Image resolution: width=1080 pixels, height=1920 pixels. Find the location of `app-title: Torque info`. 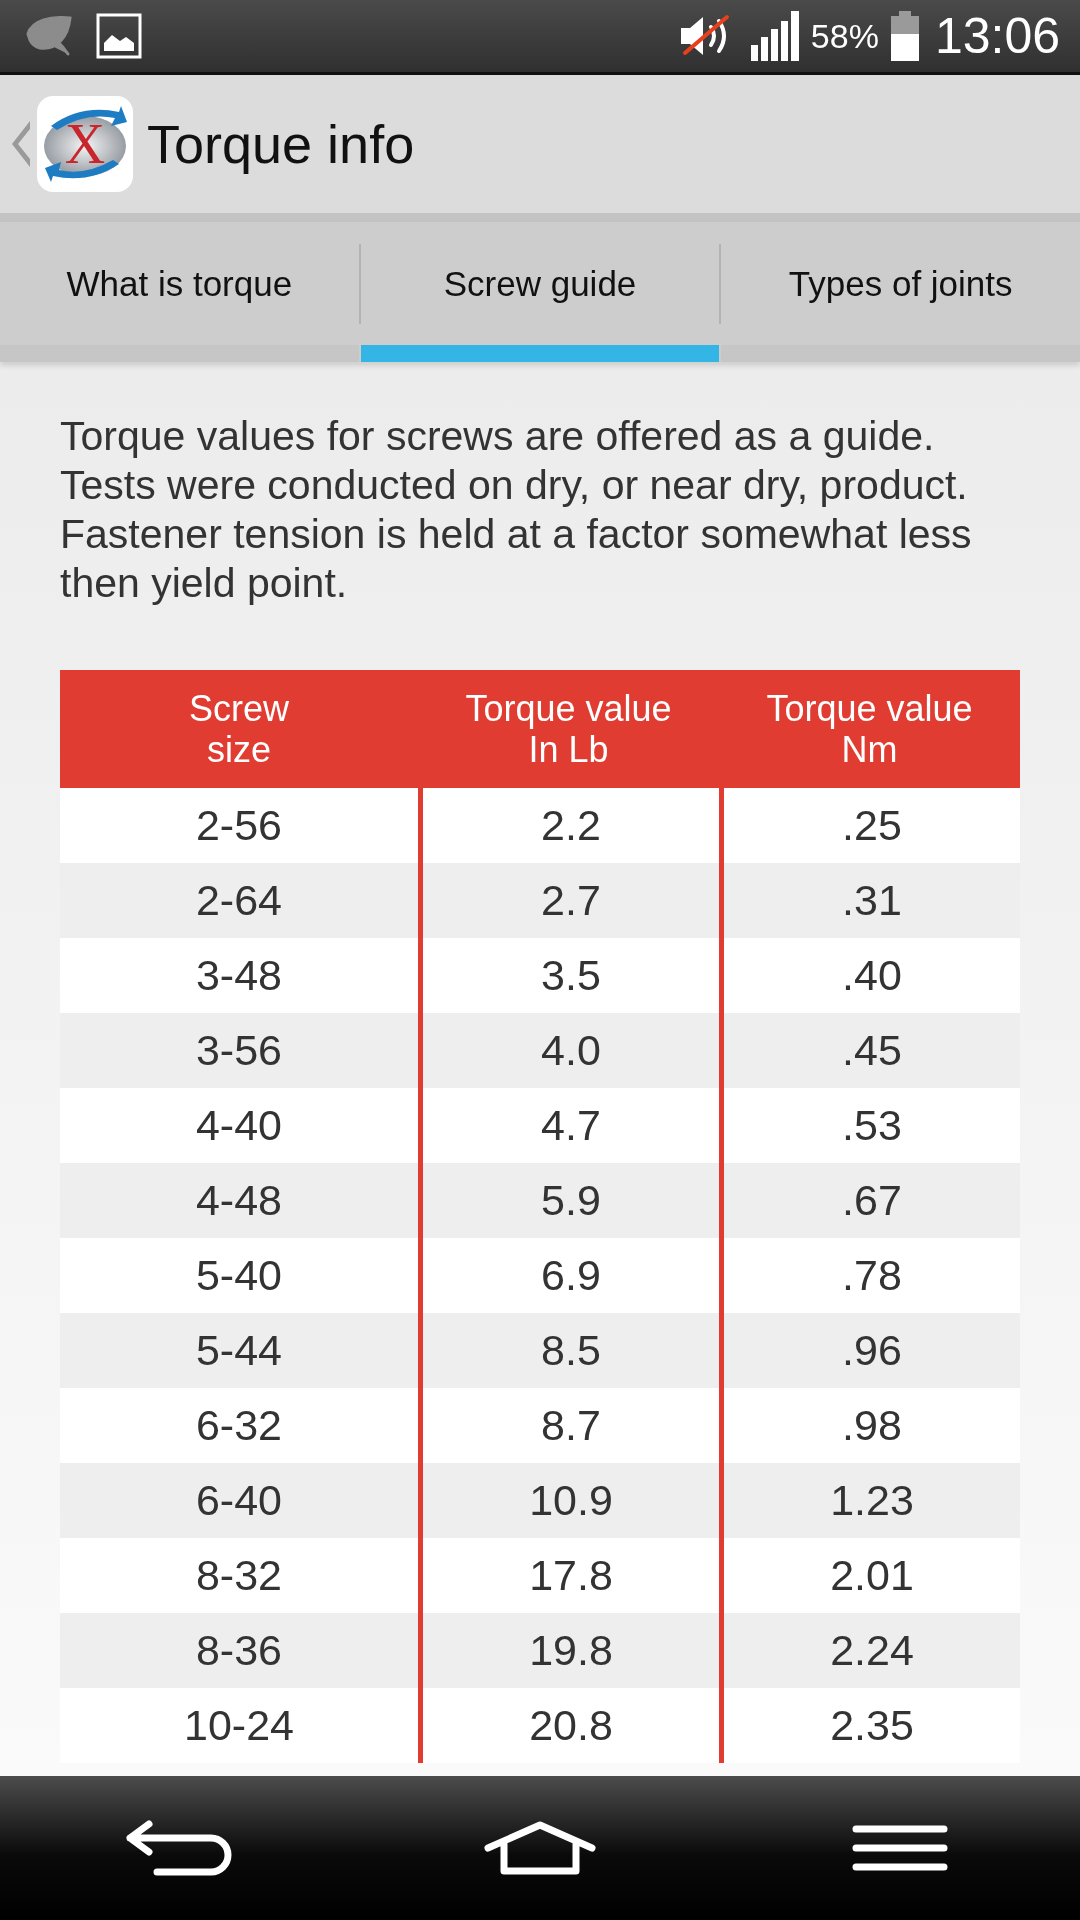

app-title: Torque info is located at coordinates (281, 144).